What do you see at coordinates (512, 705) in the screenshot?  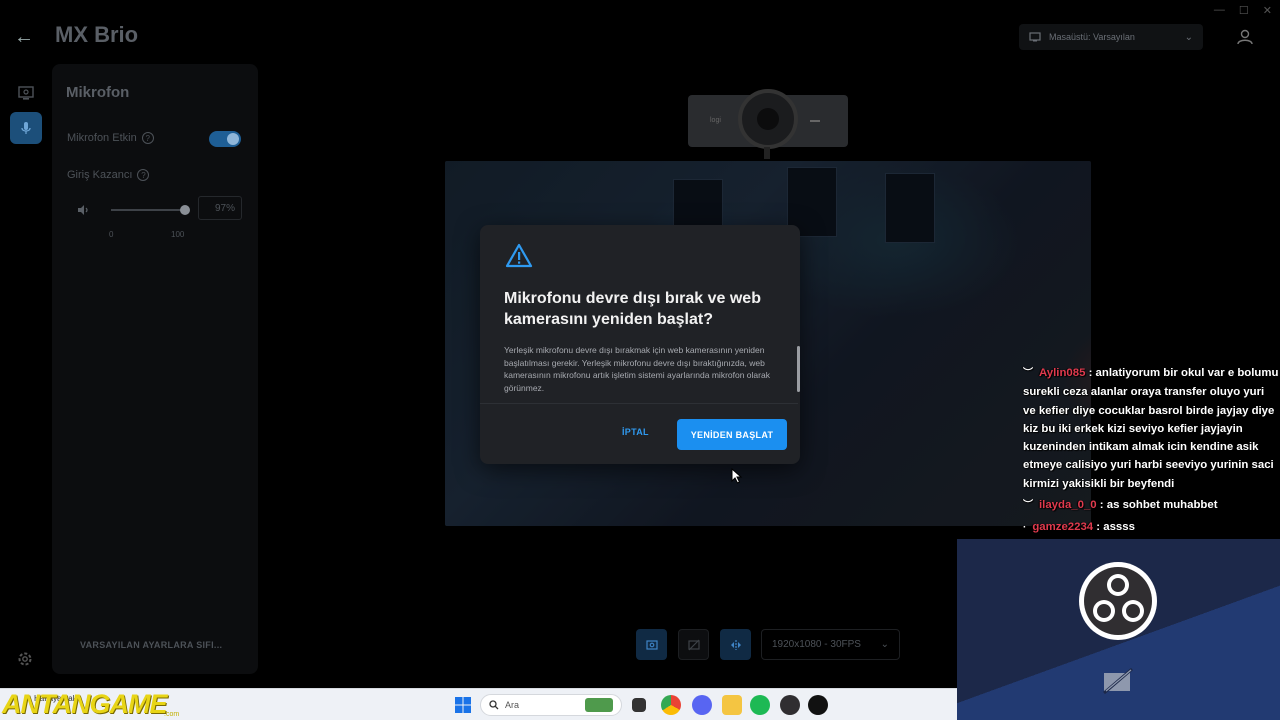 I see `search-placeholder: Ara` at bounding box center [512, 705].